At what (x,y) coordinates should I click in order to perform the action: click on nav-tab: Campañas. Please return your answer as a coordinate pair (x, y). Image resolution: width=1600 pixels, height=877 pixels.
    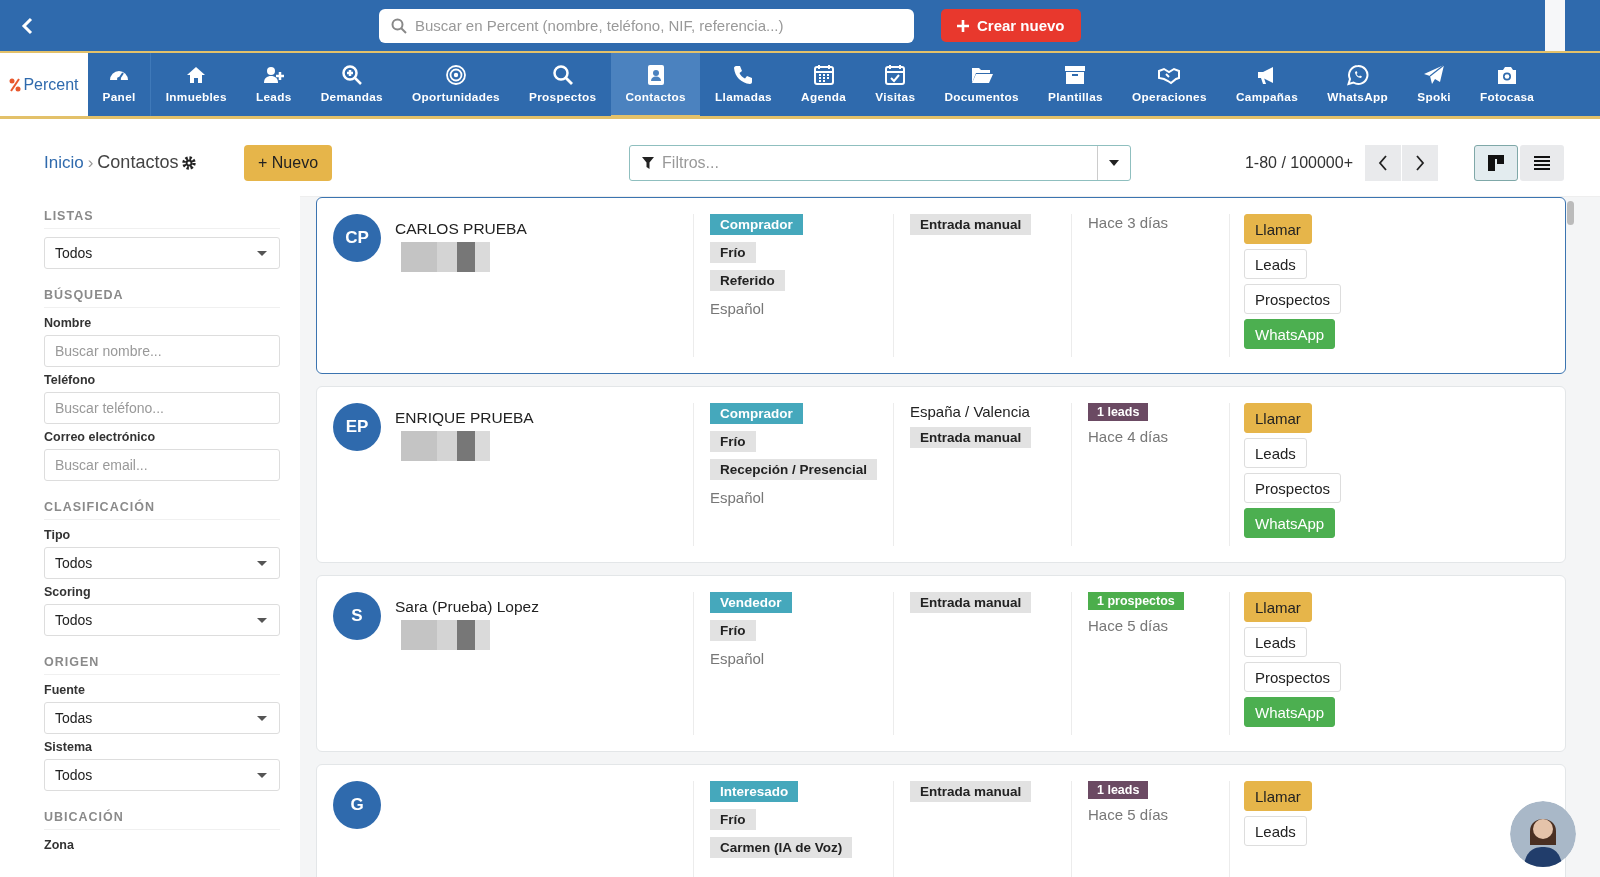
    Looking at the image, I should click on (1267, 84).